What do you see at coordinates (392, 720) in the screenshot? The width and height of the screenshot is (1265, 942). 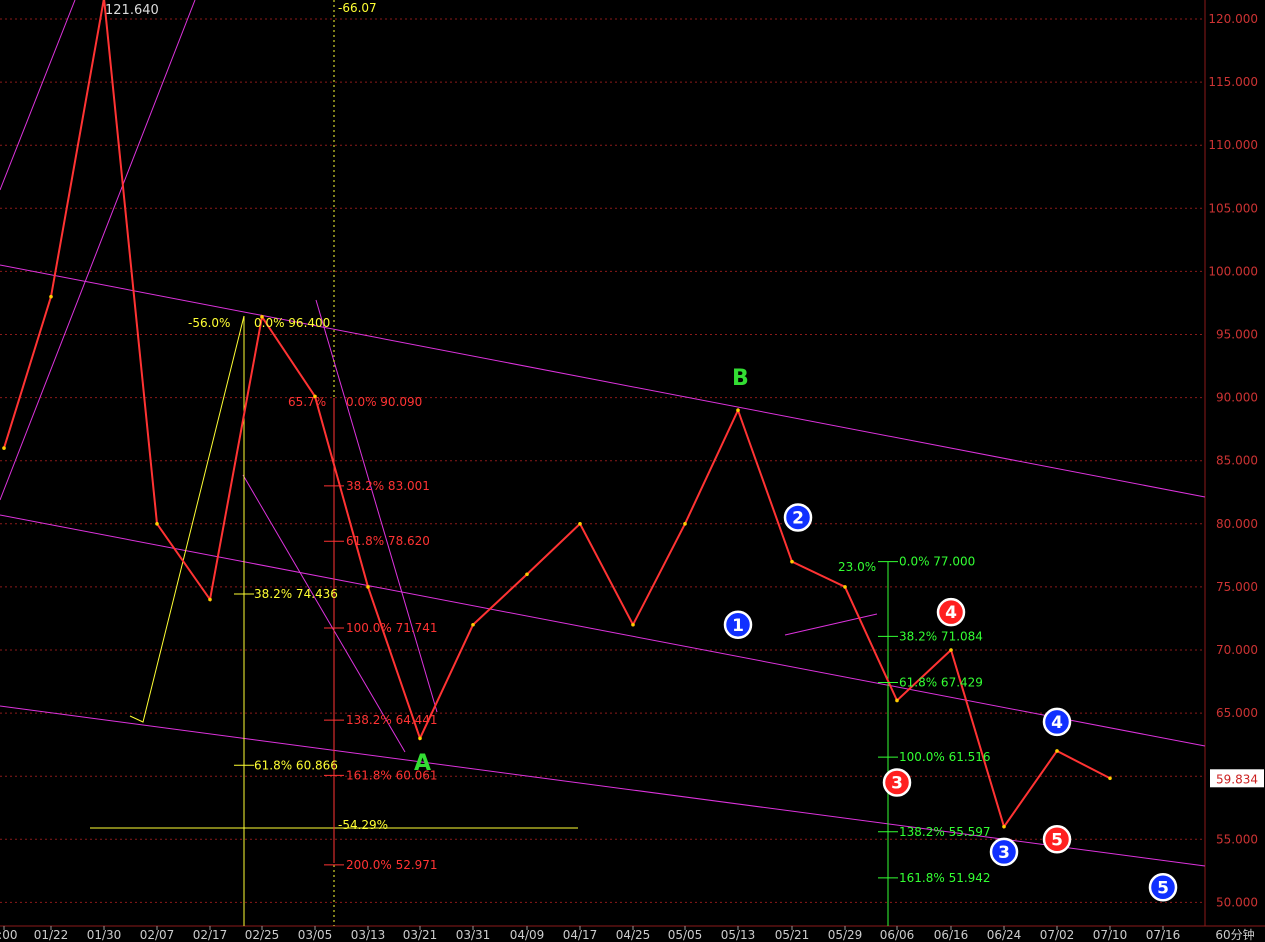 I see `fib-red-label: 138.2% 64.441` at bounding box center [392, 720].